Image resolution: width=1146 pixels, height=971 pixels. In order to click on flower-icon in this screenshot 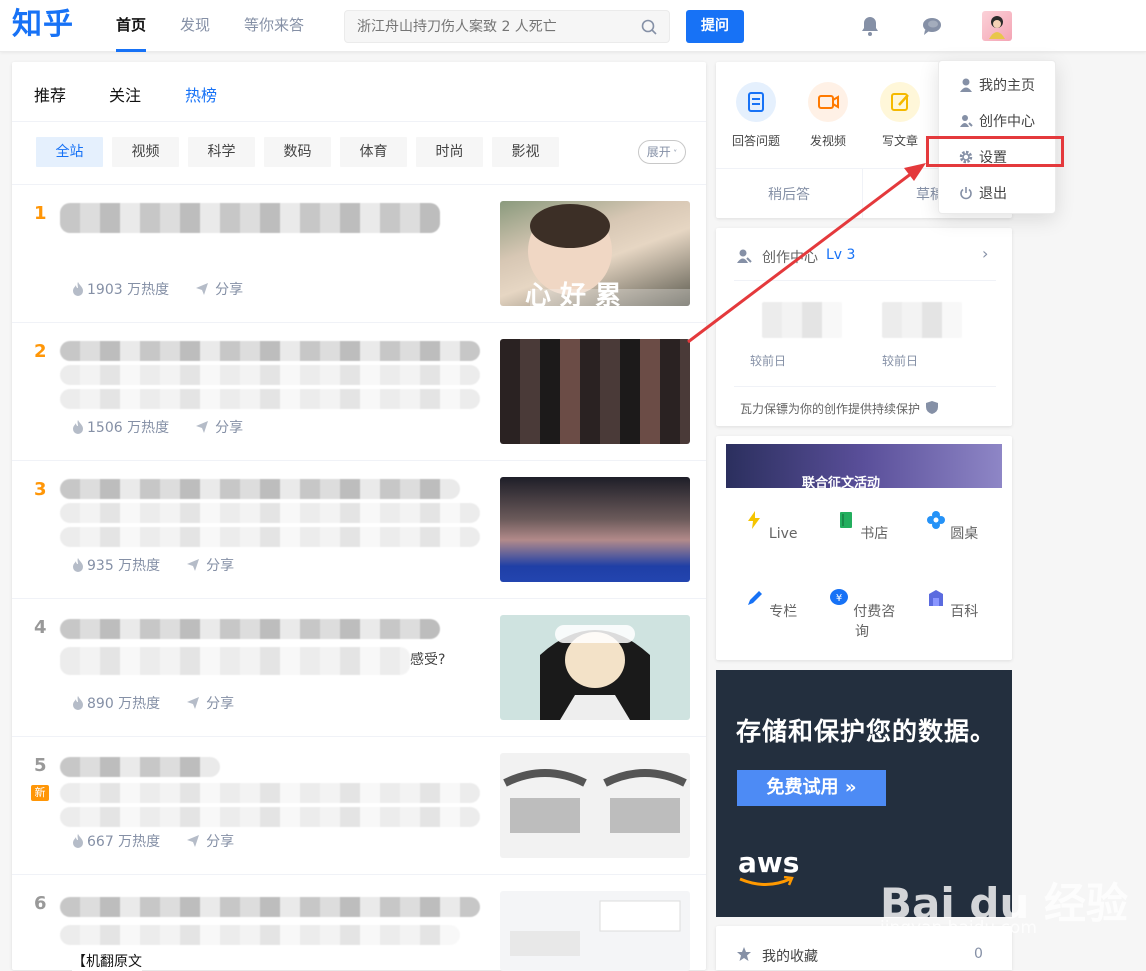, I will do `click(935, 520)`.